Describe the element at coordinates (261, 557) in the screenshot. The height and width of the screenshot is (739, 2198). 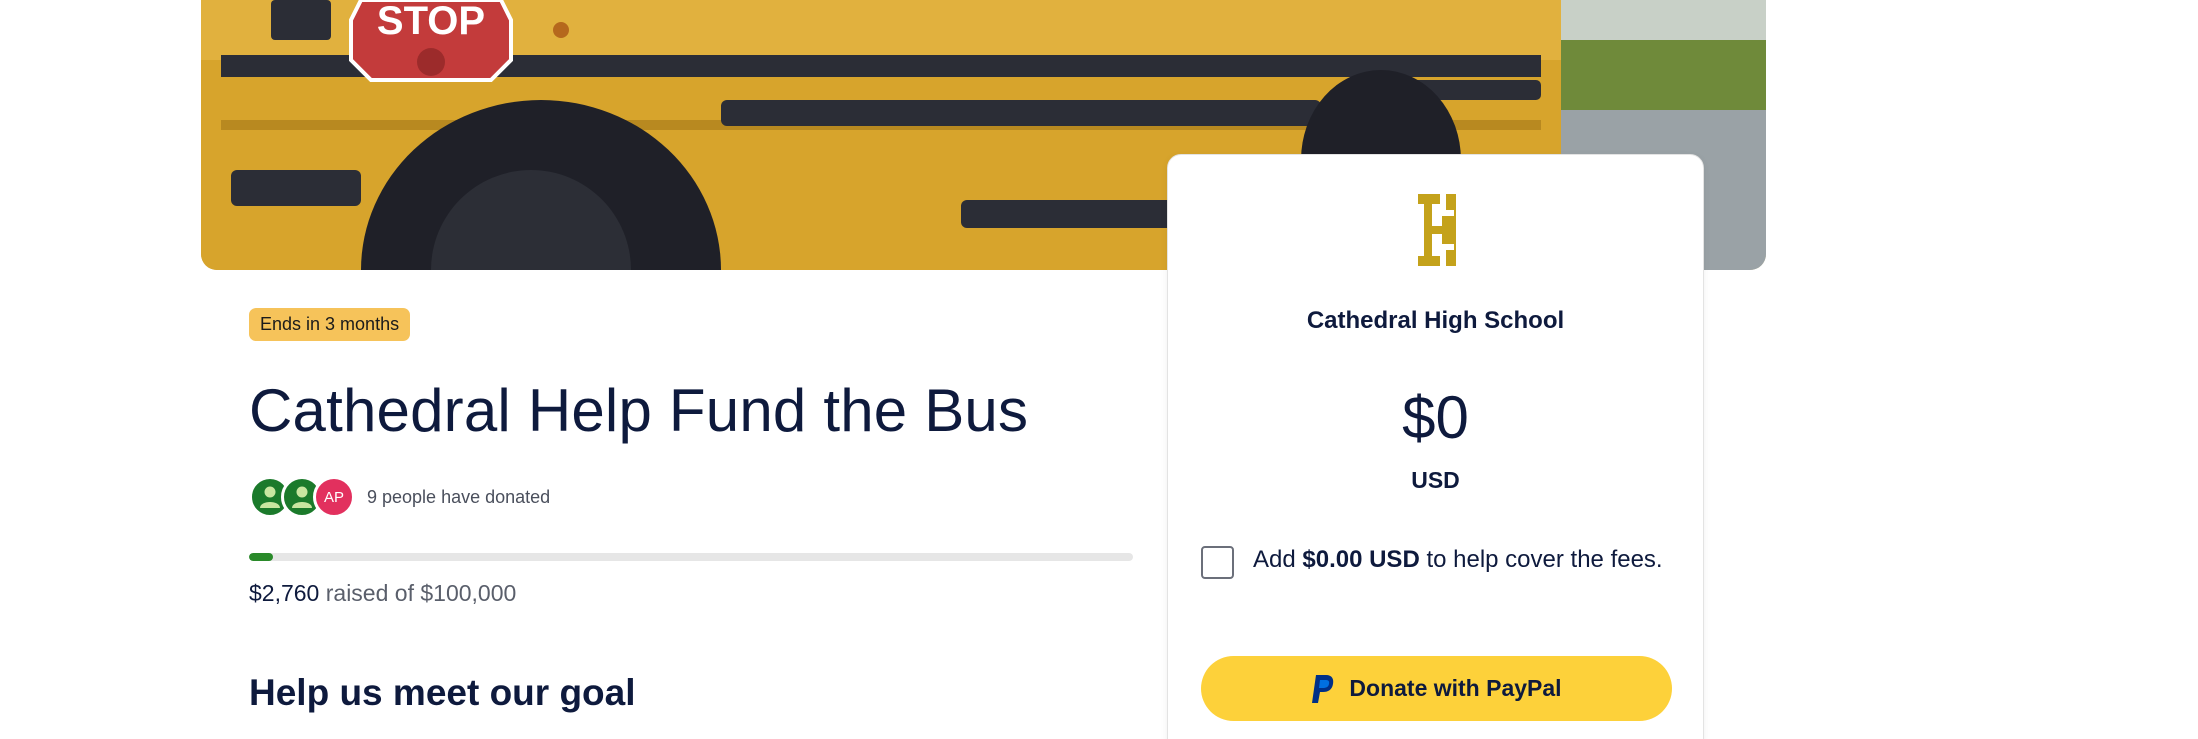
I see `progress-bar-fill` at that location.